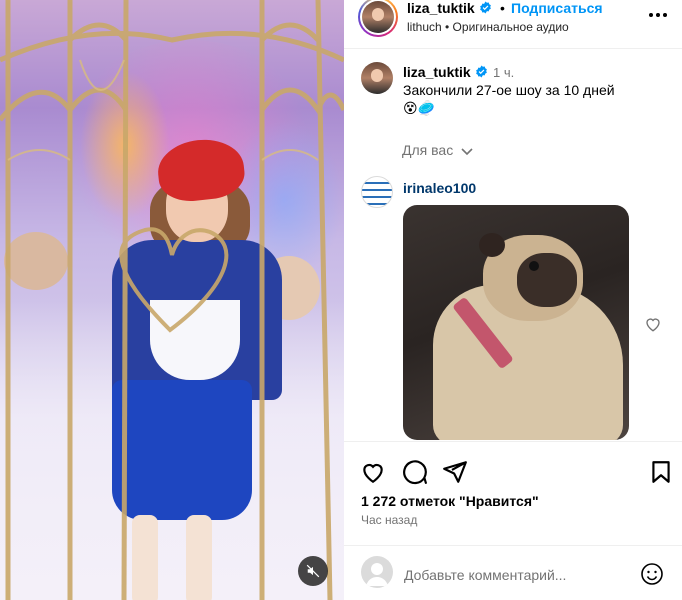 This screenshot has height=600, width=682. I want to click on chevron-down-icon, so click(467, 152).